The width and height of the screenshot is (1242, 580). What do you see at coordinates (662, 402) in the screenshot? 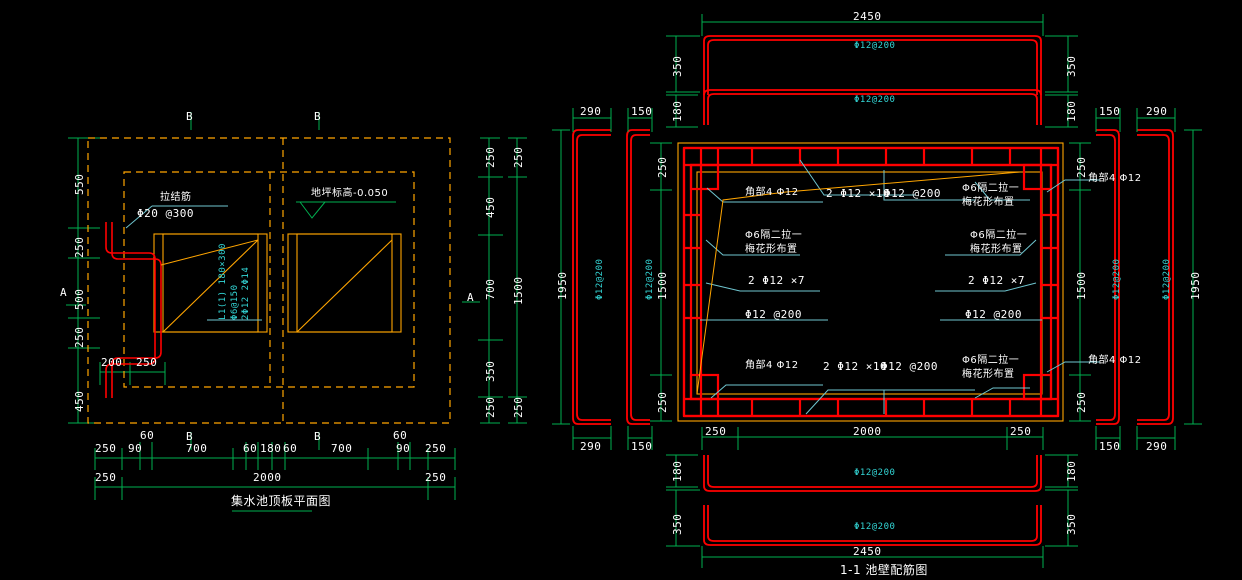
I see `section-dim-inner-v-2: 250` at bounding box center [662, 402].